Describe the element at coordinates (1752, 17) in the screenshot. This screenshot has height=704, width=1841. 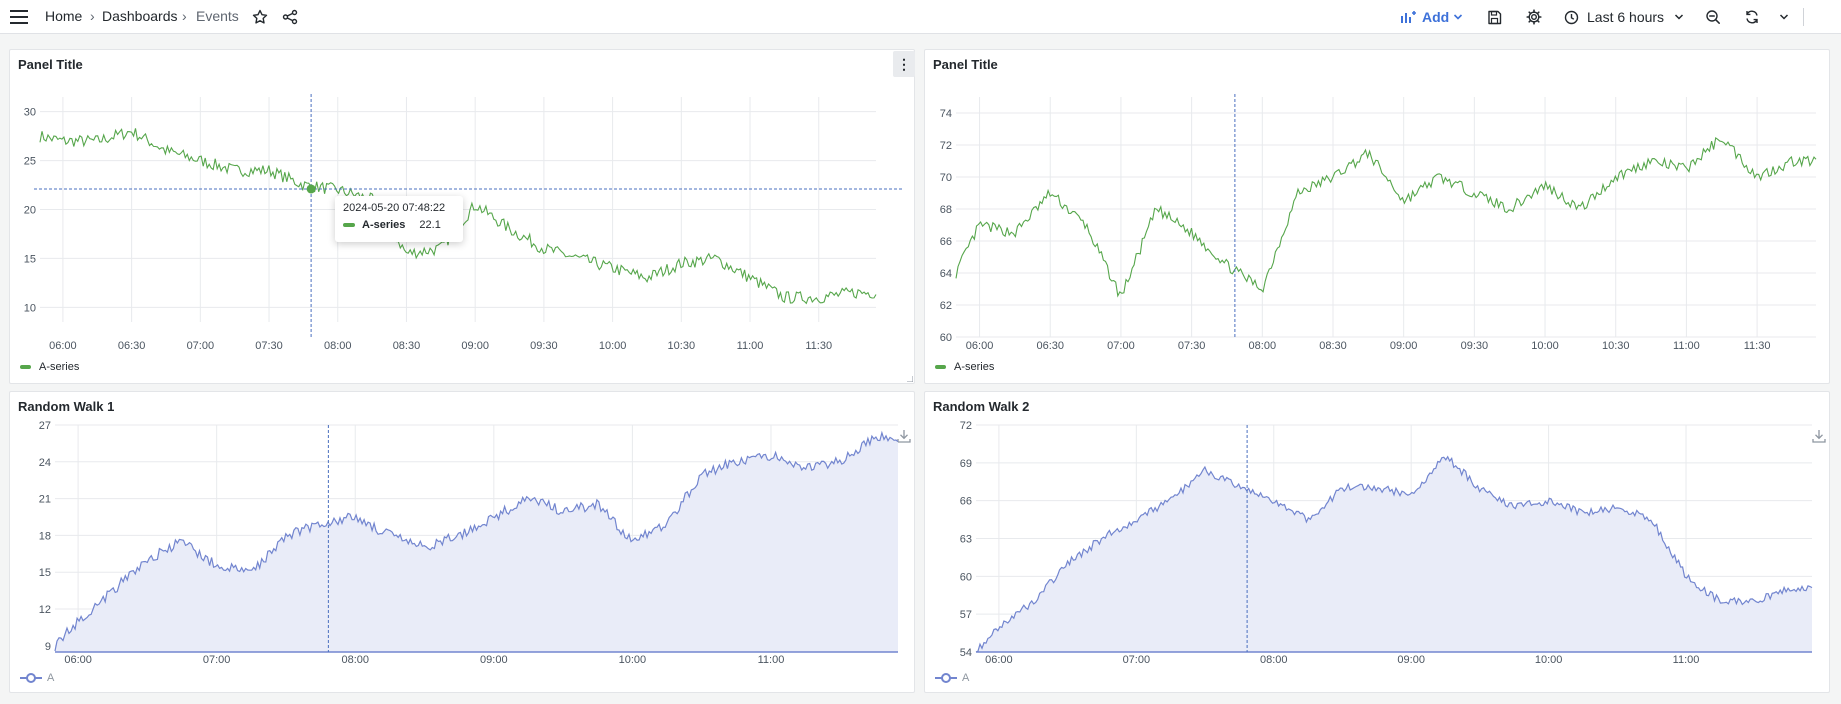
I see `refresh-icon` at that location.